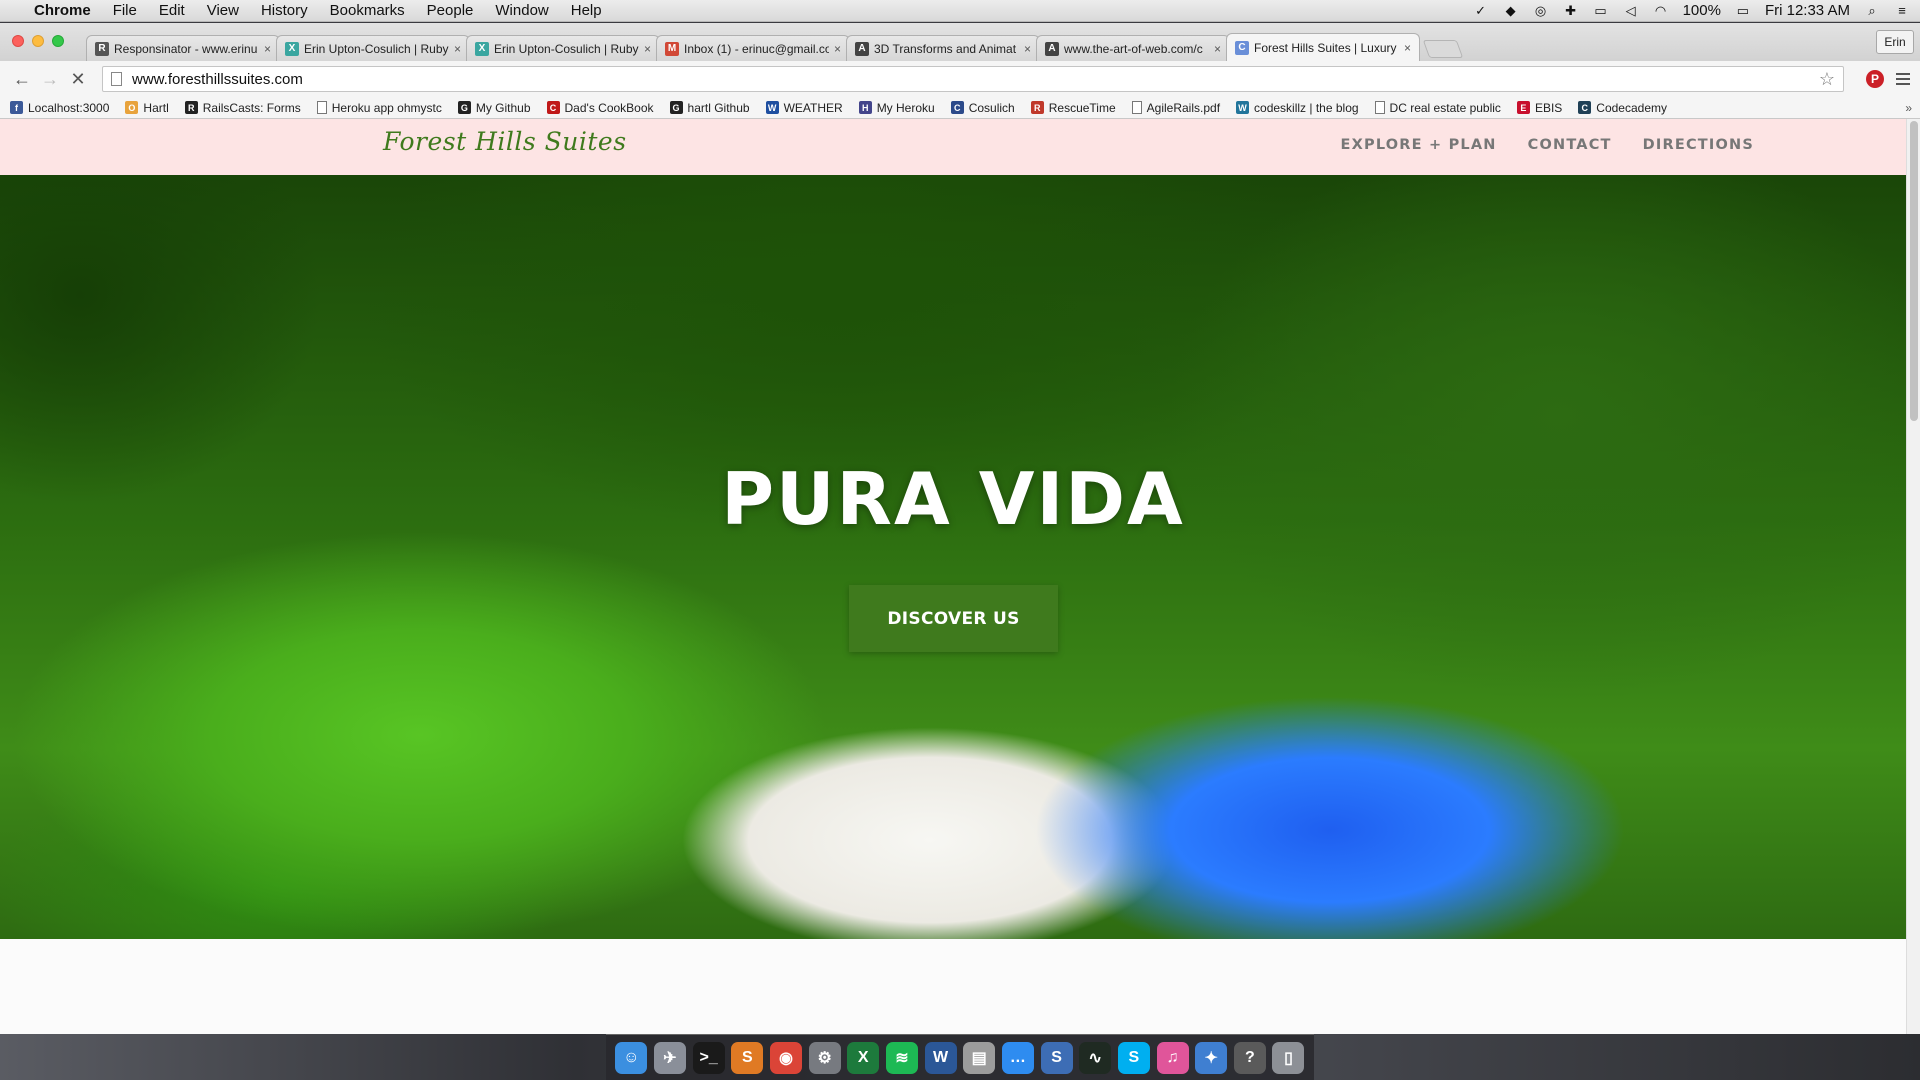  I want to click on volume-icon: ◁, so click(1631, 10).